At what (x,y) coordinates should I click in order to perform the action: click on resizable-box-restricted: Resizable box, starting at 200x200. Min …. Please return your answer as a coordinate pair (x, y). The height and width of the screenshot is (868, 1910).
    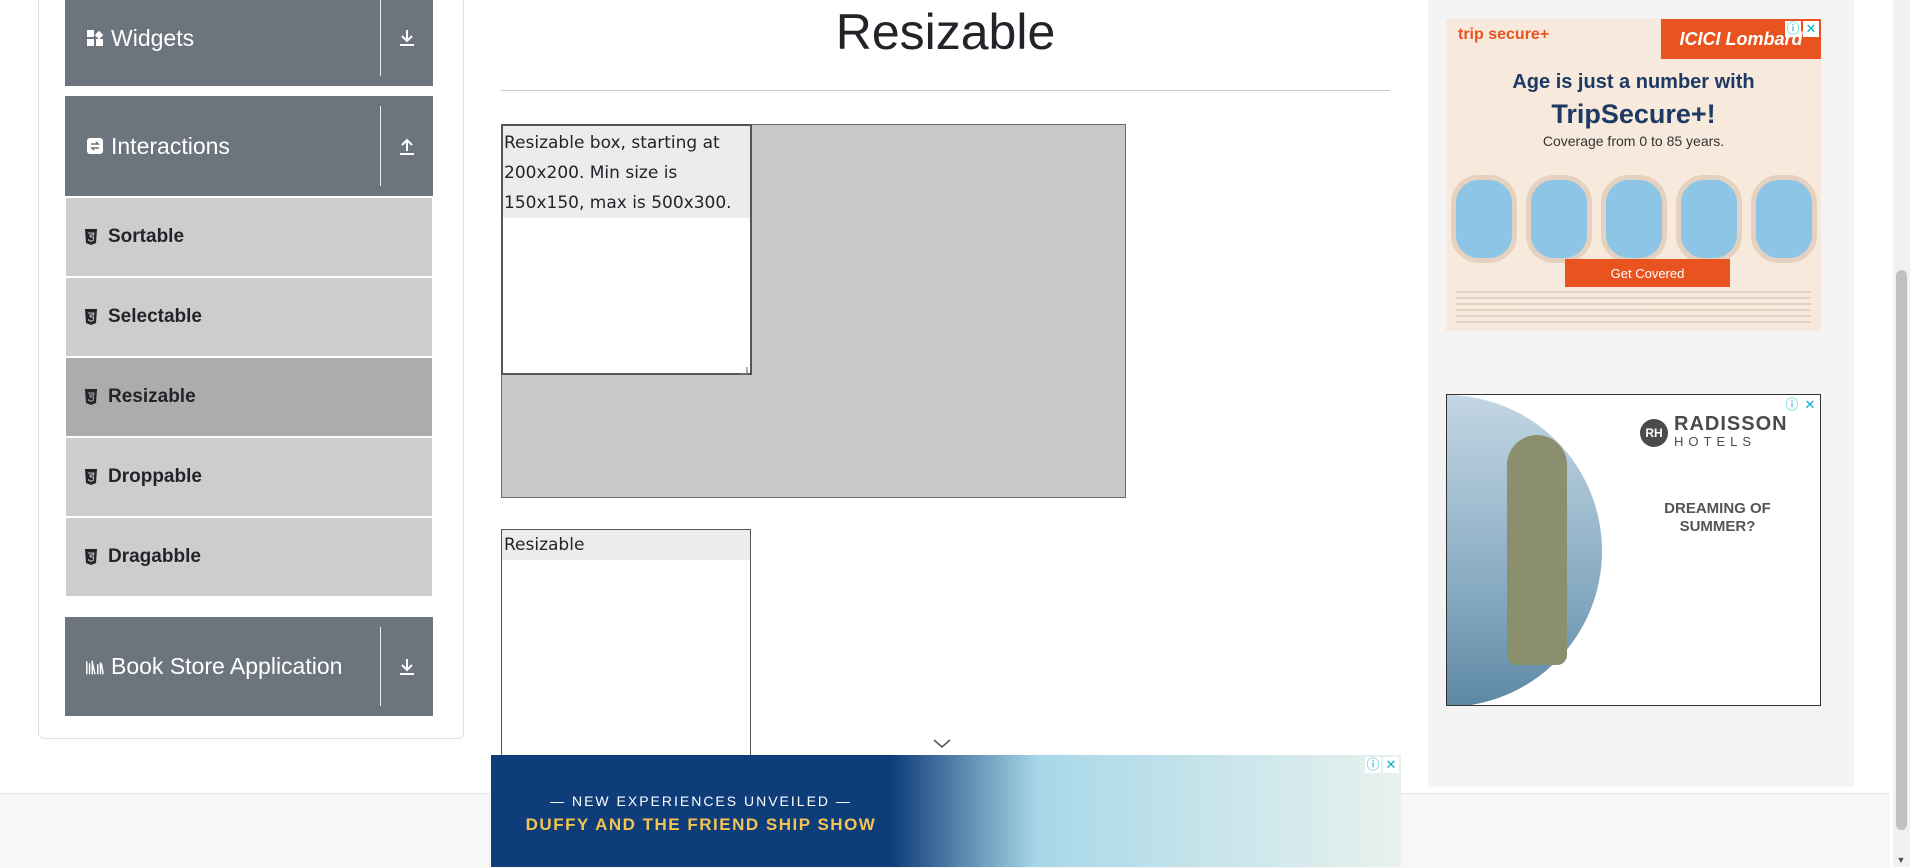
    Looking at the image, I should click on (626, 249).